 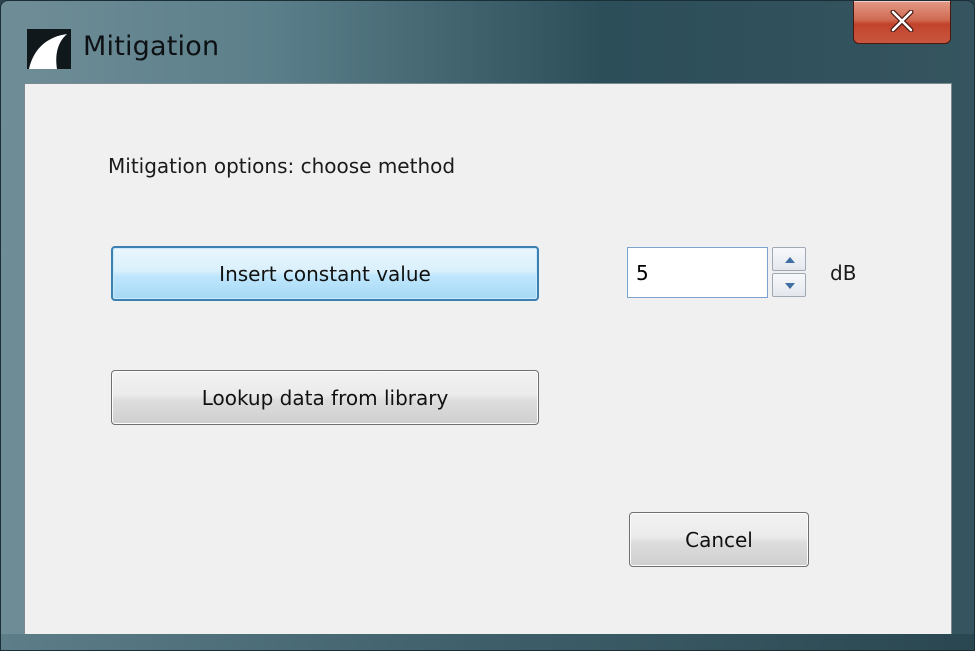 What do you see at coordinates (325, 397) in the screenshot?
I see `lookup-library-button: Lookup data from library` at bounding box center [325, 397].